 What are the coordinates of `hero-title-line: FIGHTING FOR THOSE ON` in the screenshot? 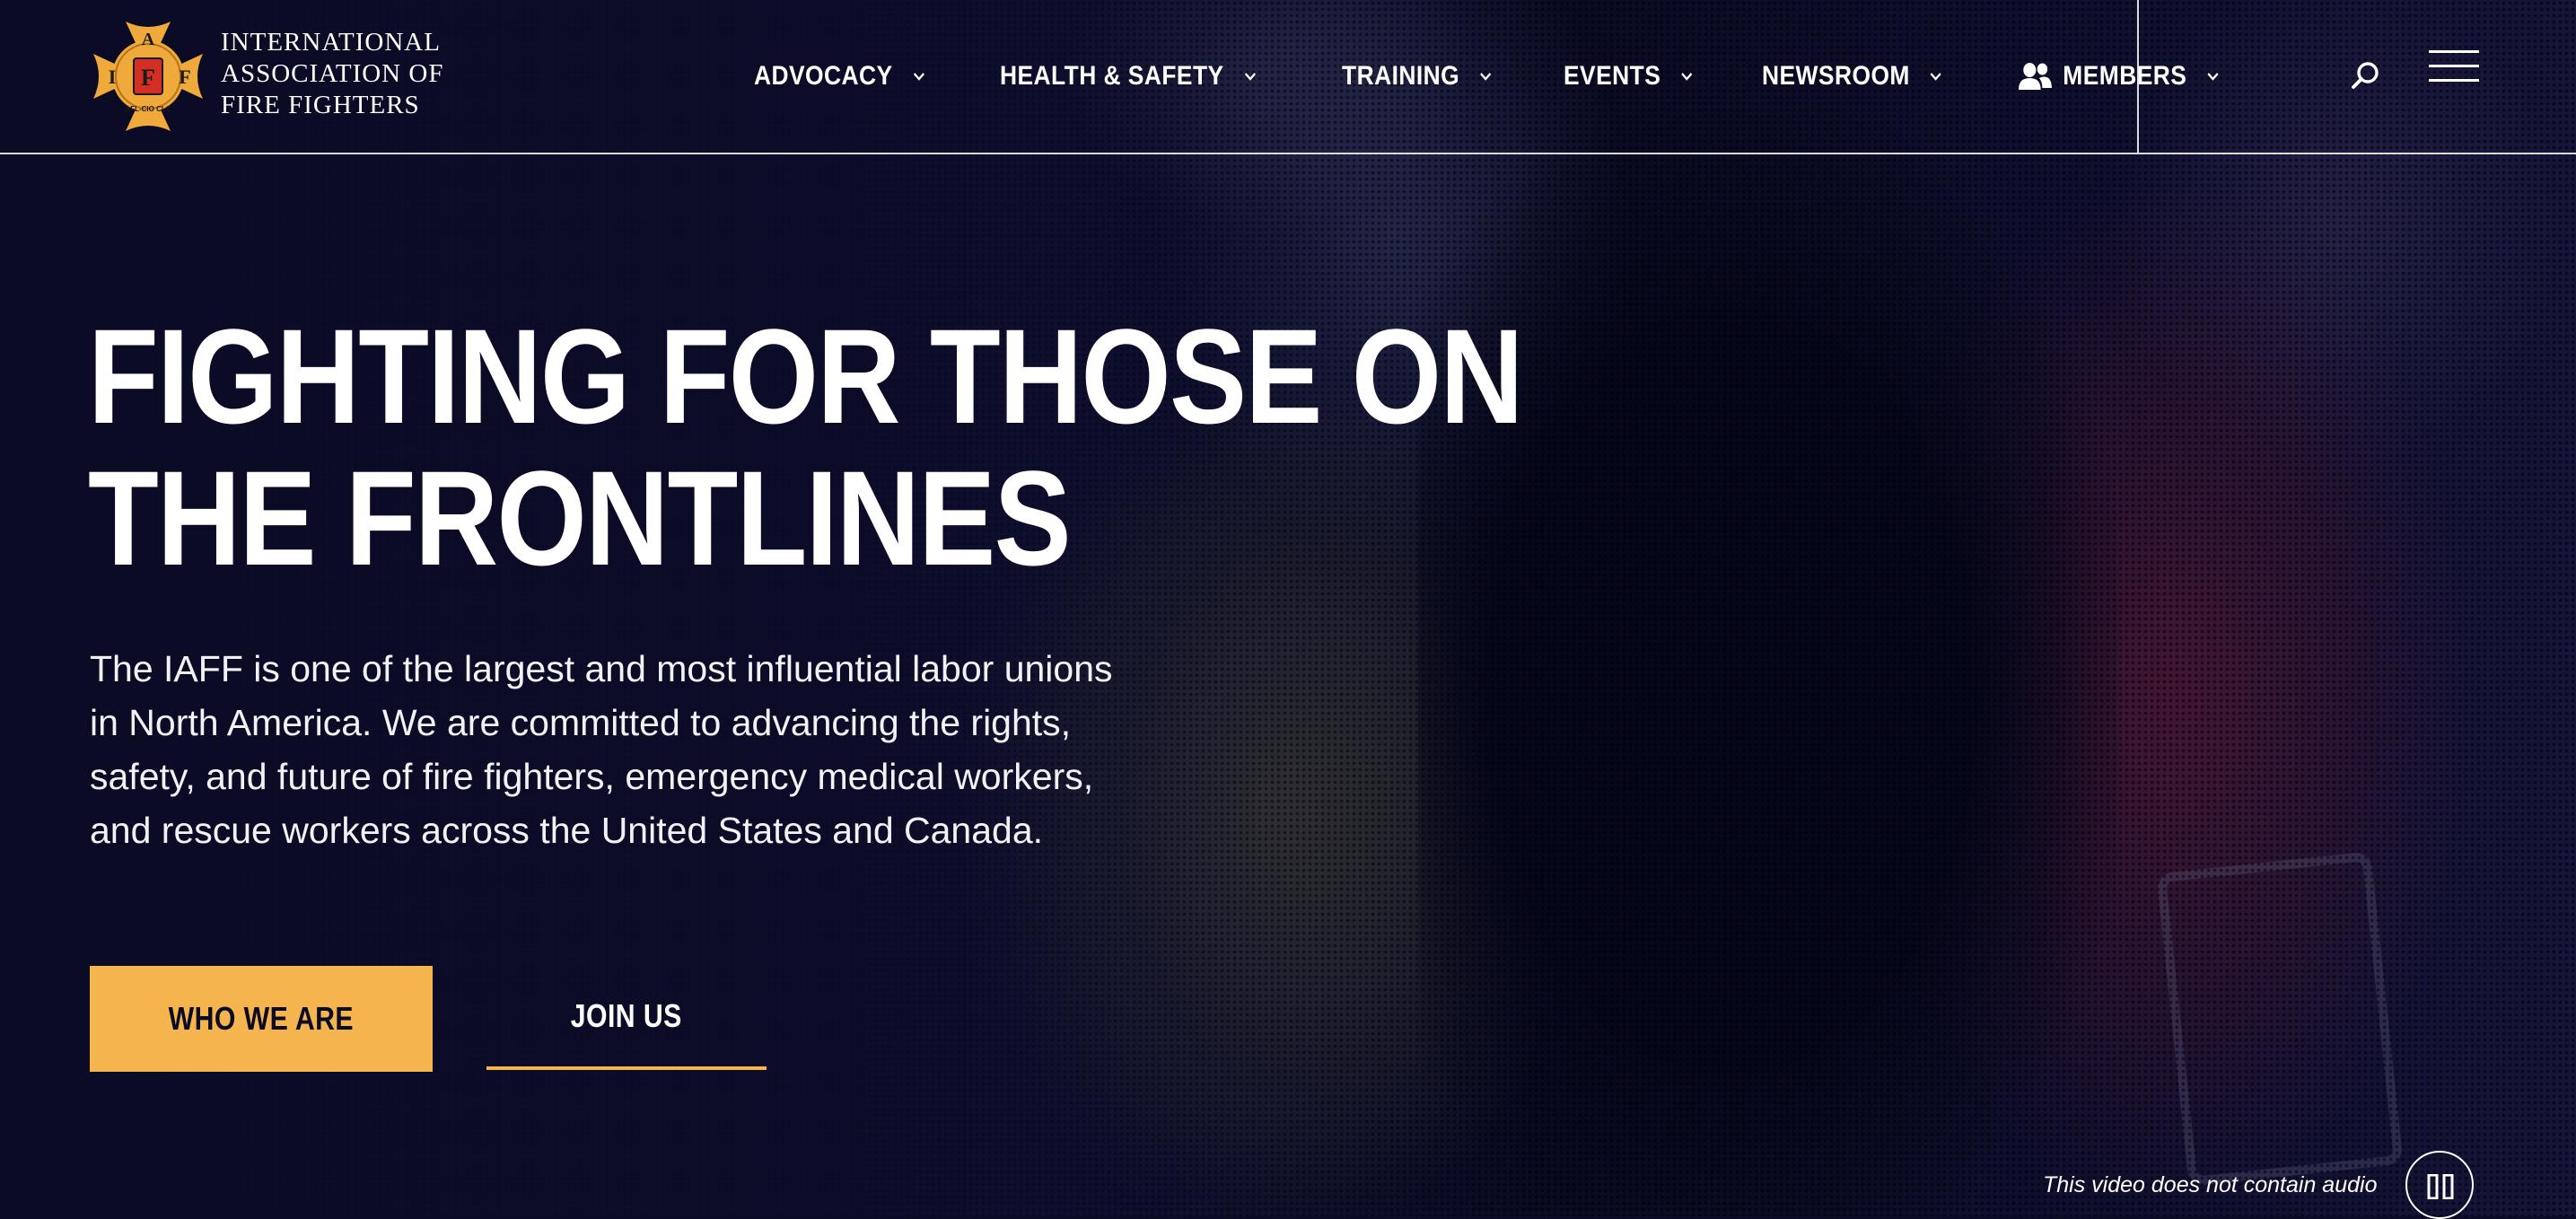 It's located at (806, 376).